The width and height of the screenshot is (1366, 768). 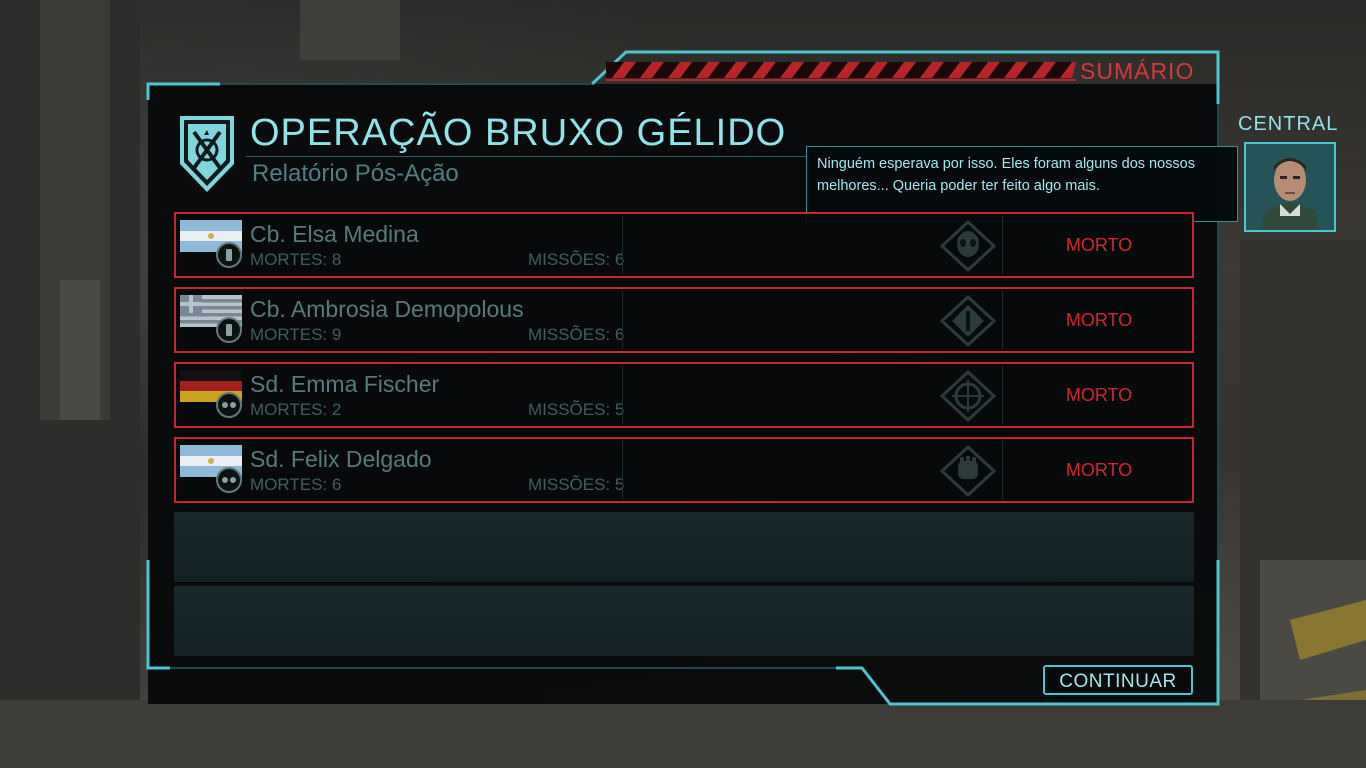 What do you see at coordinates (334, 234) in the screenshot?
I see `soldier-name: Cb. Elsa Medina` at bounding box center [334, 234].